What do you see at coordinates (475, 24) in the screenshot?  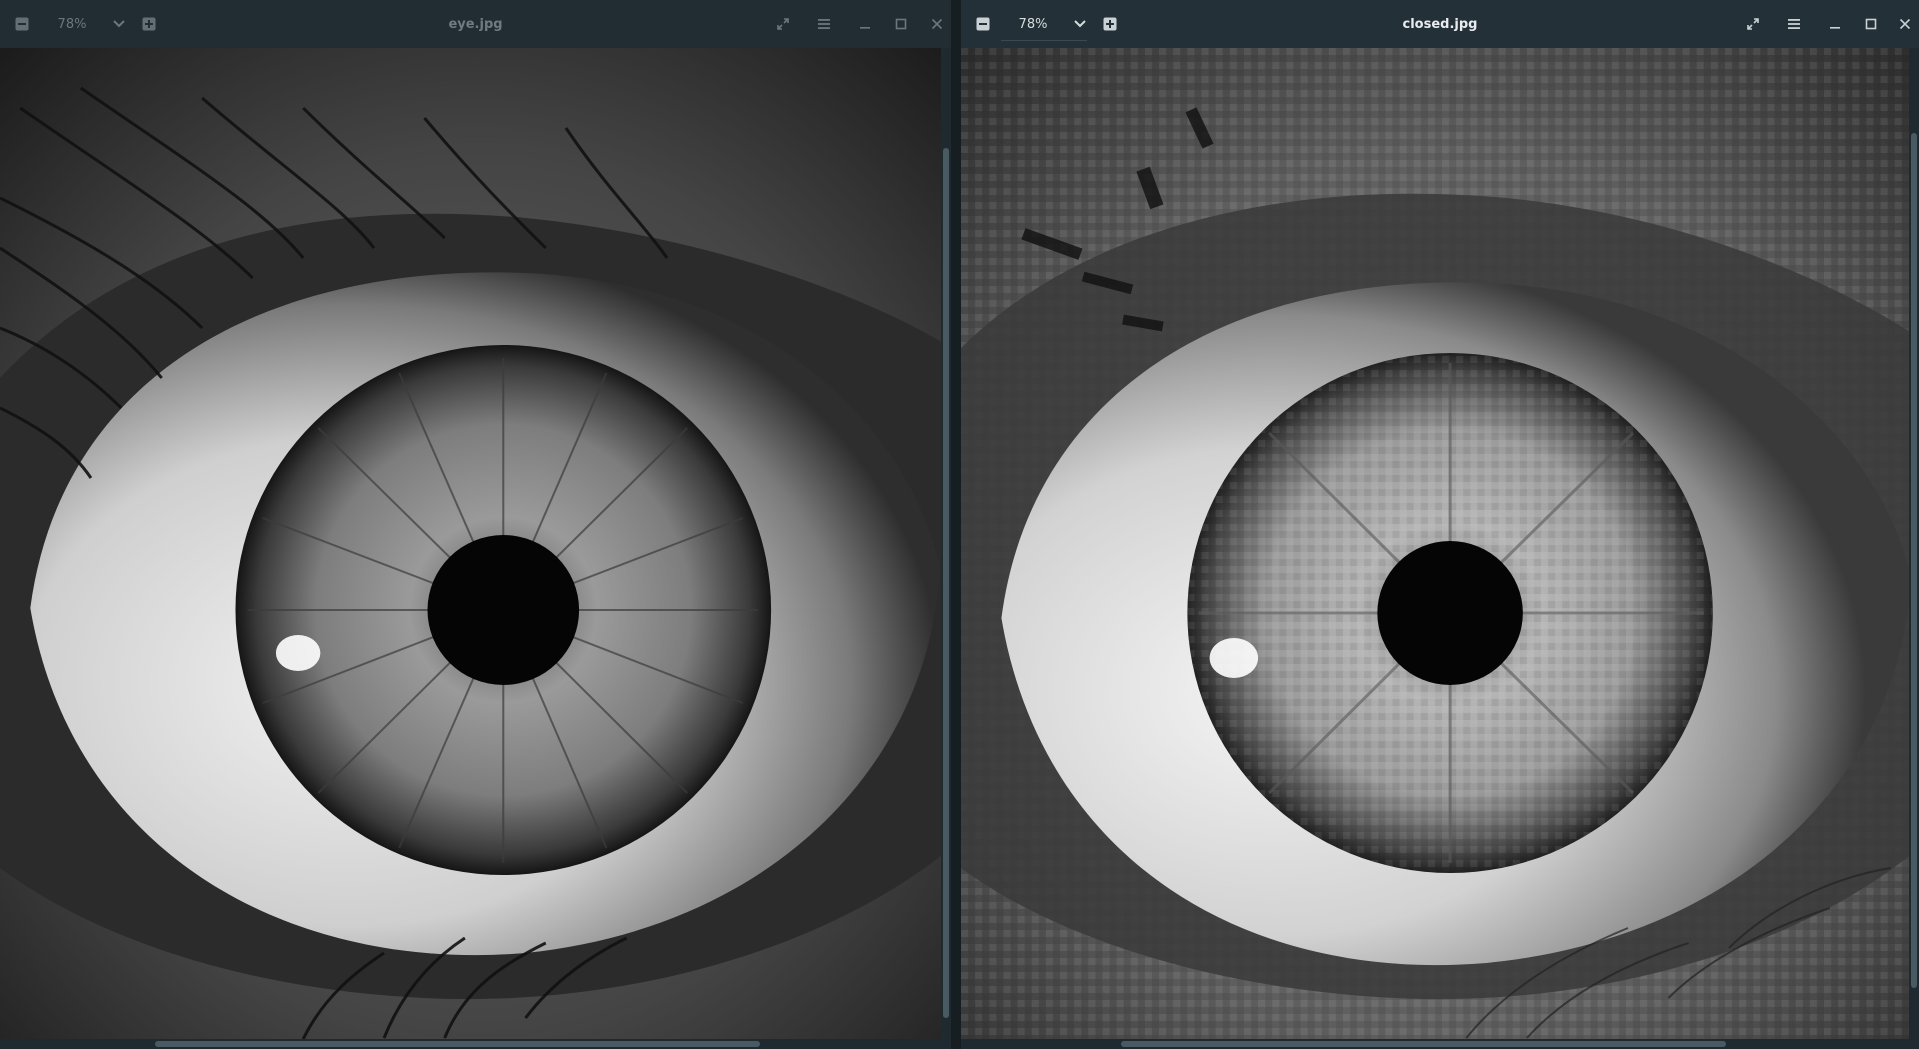 I see `header-bar: 78% eye.jpg` at bounding box center [475, 24].